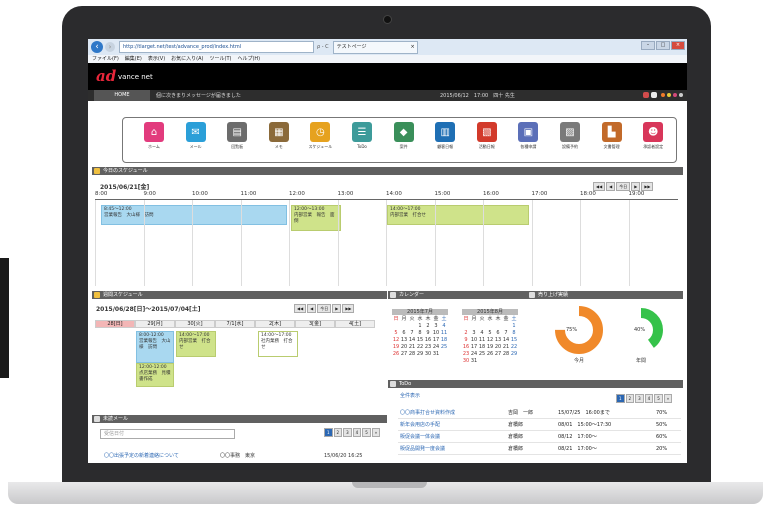  Describe the element at coordinates (154, 136) in the screenshot. I see `app-home-button: ⌂ ホーム` at that location.